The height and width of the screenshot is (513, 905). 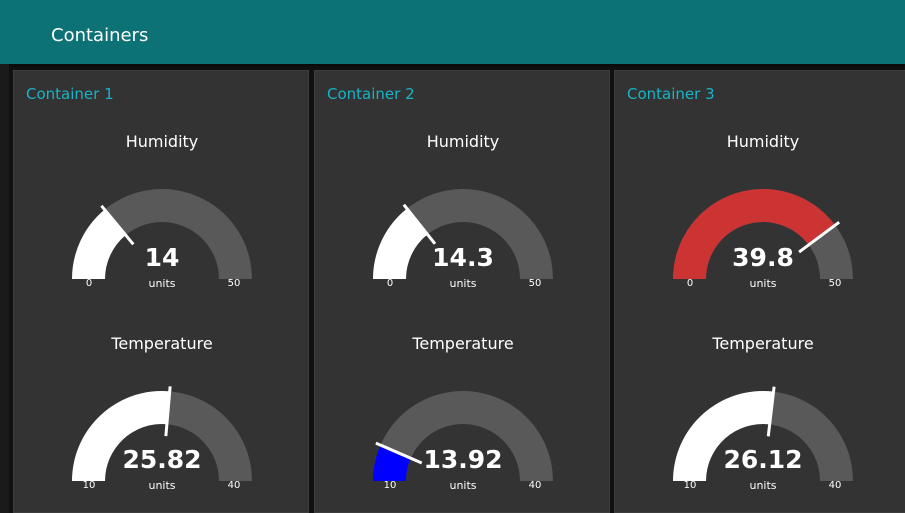 What do you see at coordinates (162, 459) in the screenshot?
I see `gauge-value: 25.82` at bounding box center [162, 459].